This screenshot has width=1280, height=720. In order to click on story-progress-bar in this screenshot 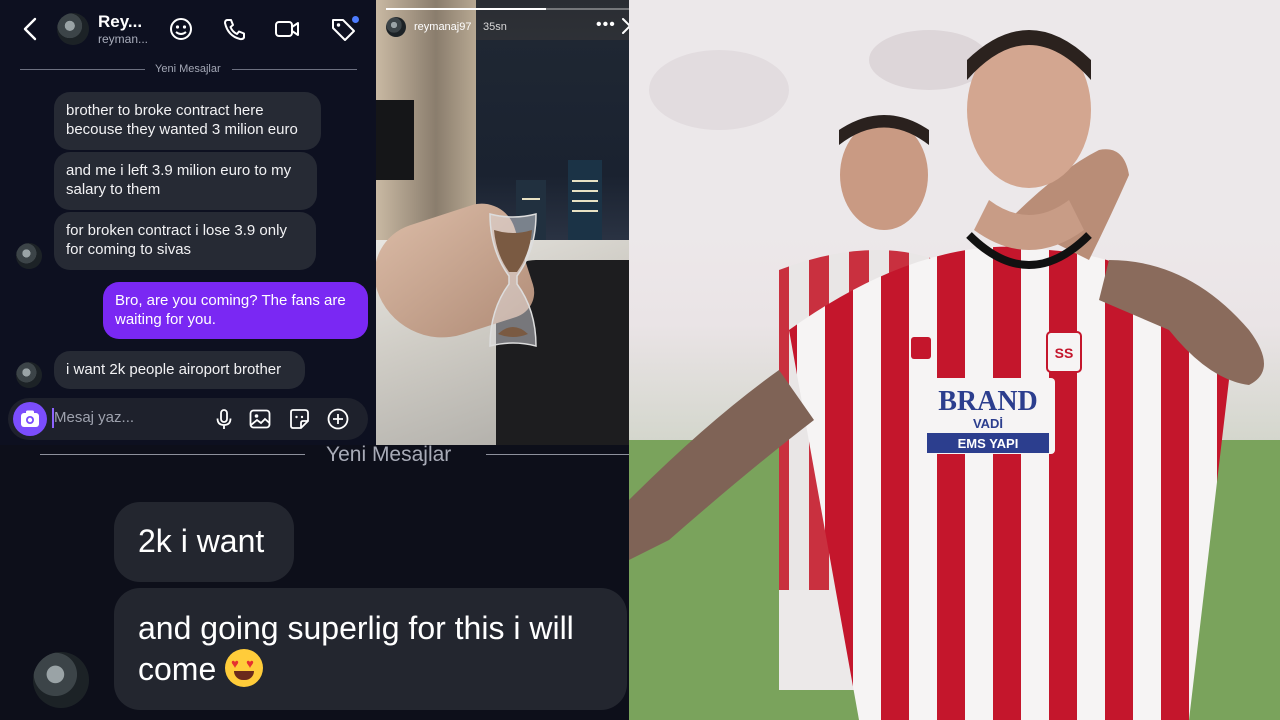, I will do `click(511, 9)`.